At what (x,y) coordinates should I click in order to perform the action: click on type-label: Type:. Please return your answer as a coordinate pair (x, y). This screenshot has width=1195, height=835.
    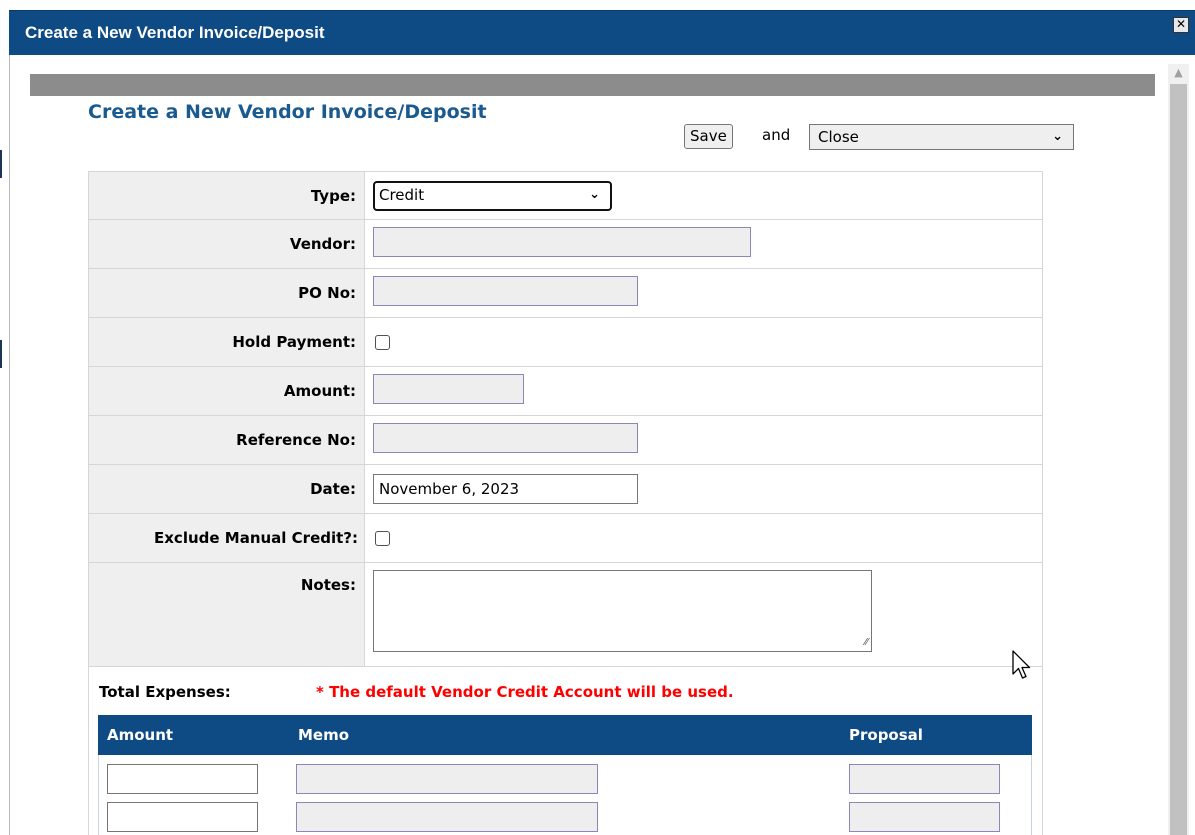
    Looking at the image, I should click on (226, 195).